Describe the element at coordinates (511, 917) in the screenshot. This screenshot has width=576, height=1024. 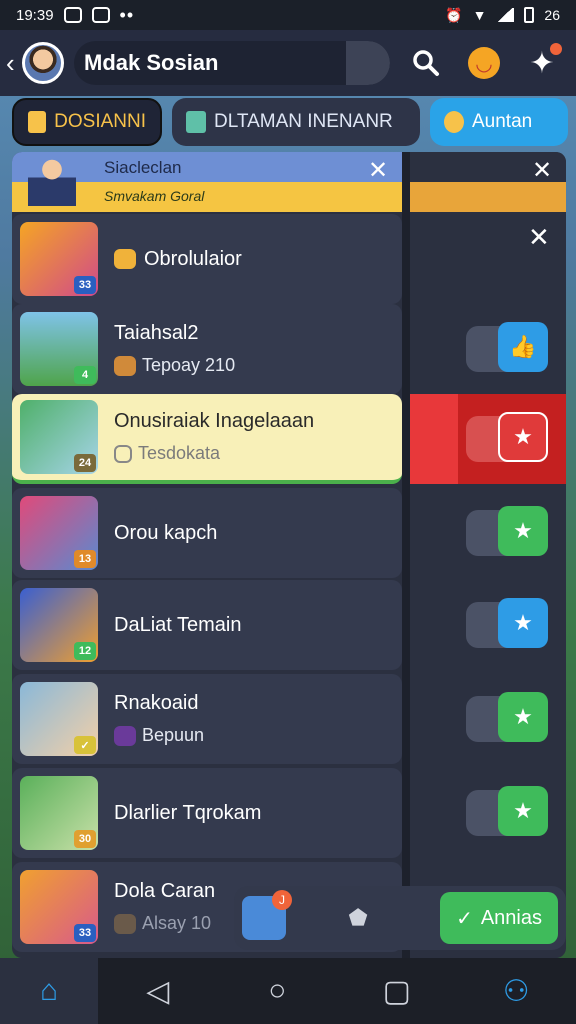
I see `confirm-button-label: Annias` at that location.